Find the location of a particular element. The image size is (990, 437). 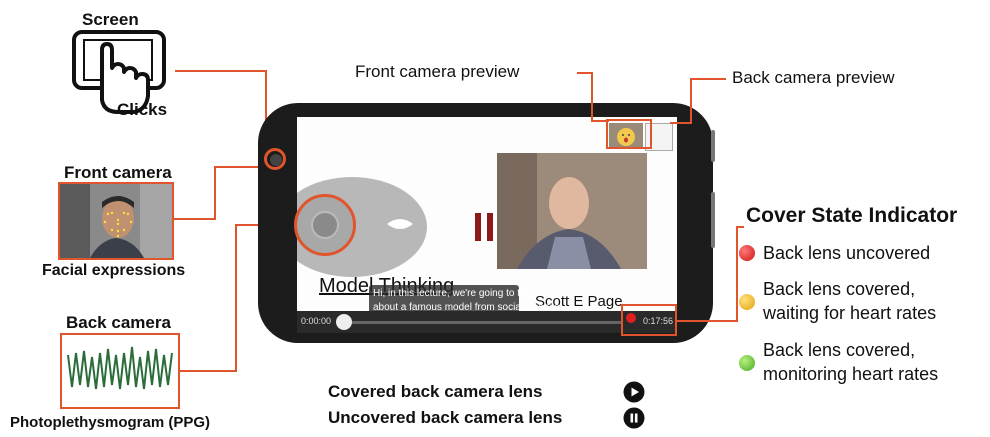

legend-red-line1: Back lens uncovered is located at coordinates (847, 253).